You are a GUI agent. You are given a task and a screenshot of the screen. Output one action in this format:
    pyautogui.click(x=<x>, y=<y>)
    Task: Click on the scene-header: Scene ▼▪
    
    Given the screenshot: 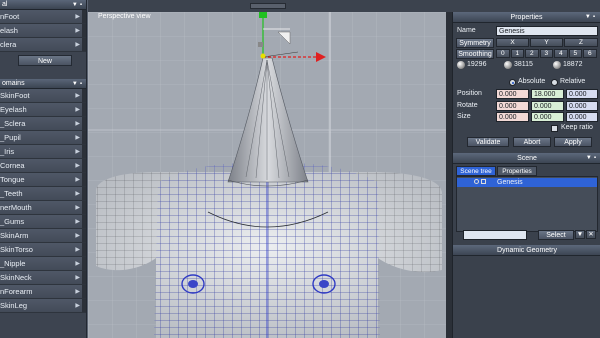 What is the action you would take?
    pyautogui.click(x=526, y=158)
    